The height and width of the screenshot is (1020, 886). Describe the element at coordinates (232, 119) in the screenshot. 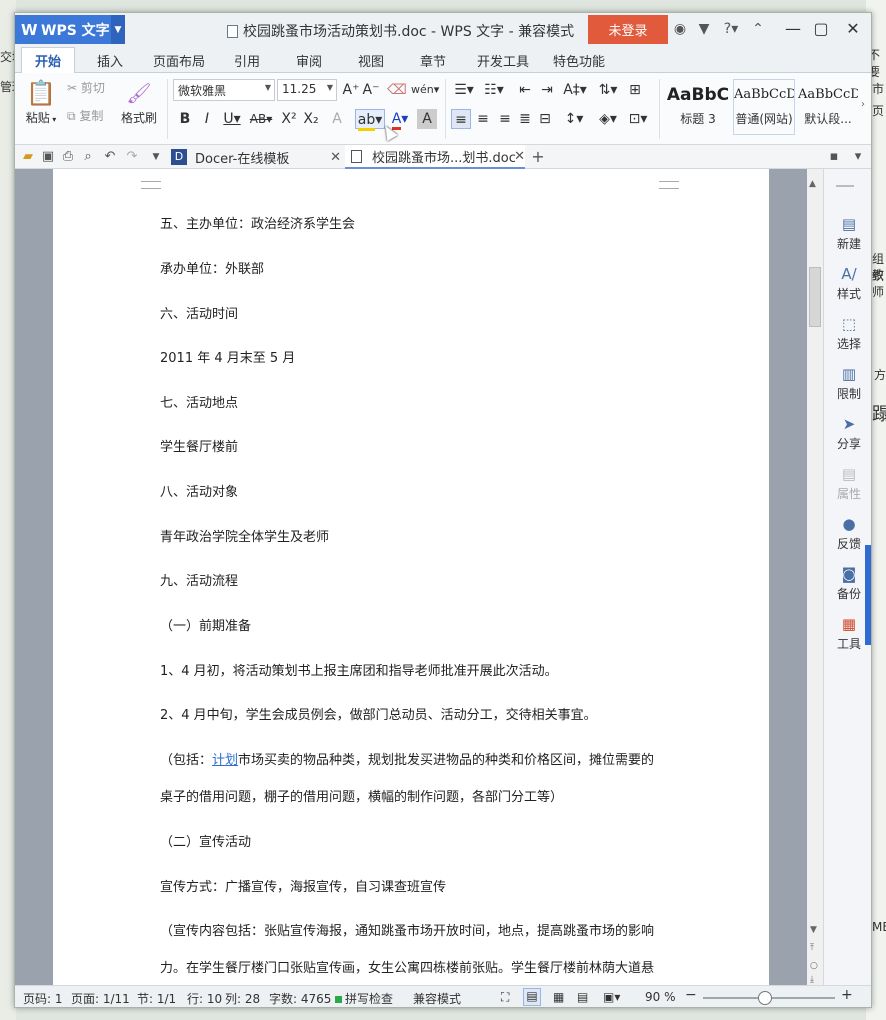

I see `underline-icon: U▾` at that location.